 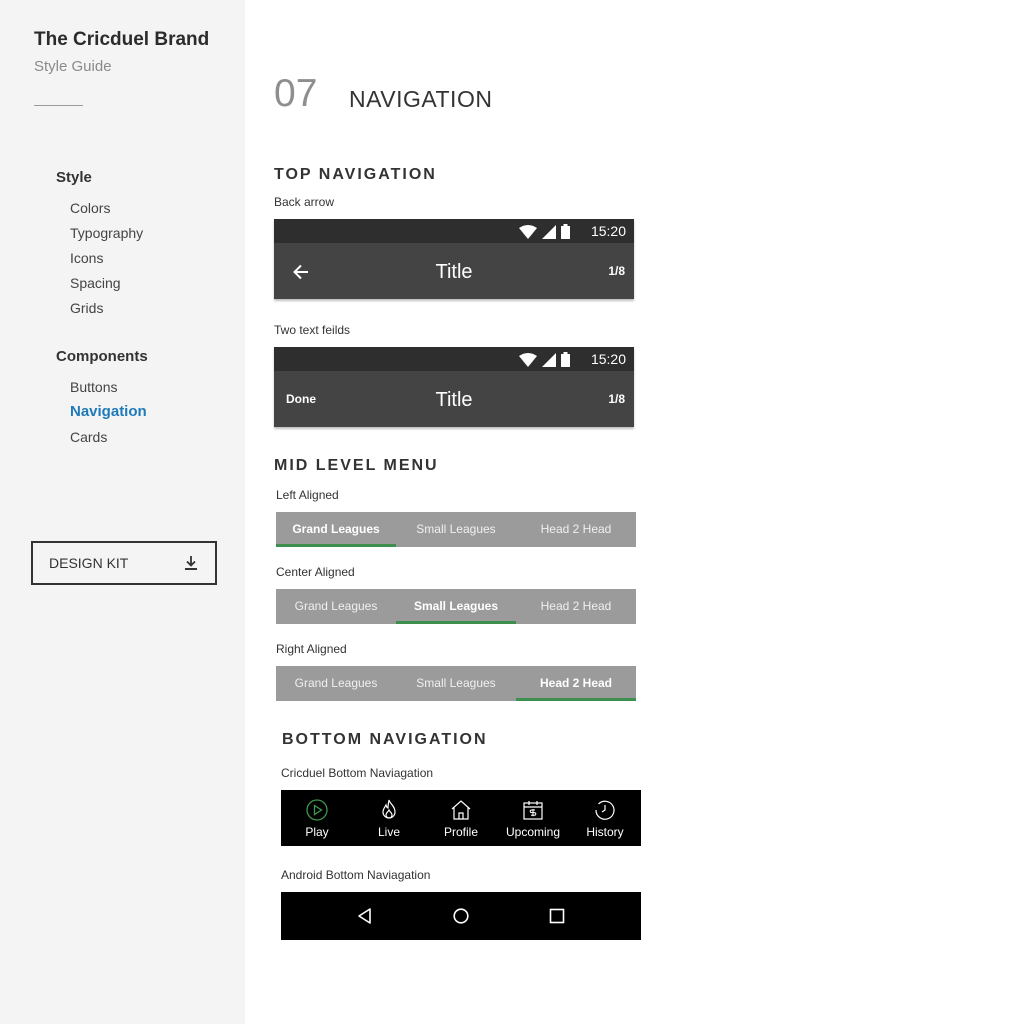 I want to click on tabs-right-aligned: Grand Leagues Small Leagues Head 2 Head, so click(x=456, y=683).